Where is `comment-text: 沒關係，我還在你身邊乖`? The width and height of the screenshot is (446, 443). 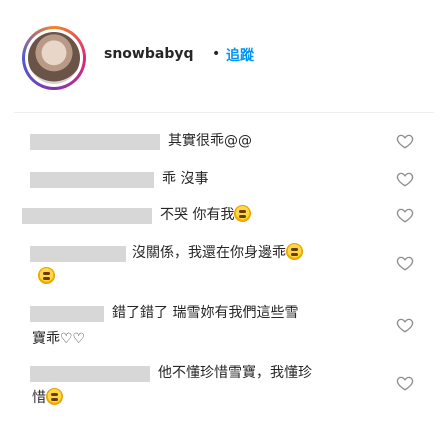 comment-text: 沒關係，我還在你身邊乖 is located at coordinates (217, 253).